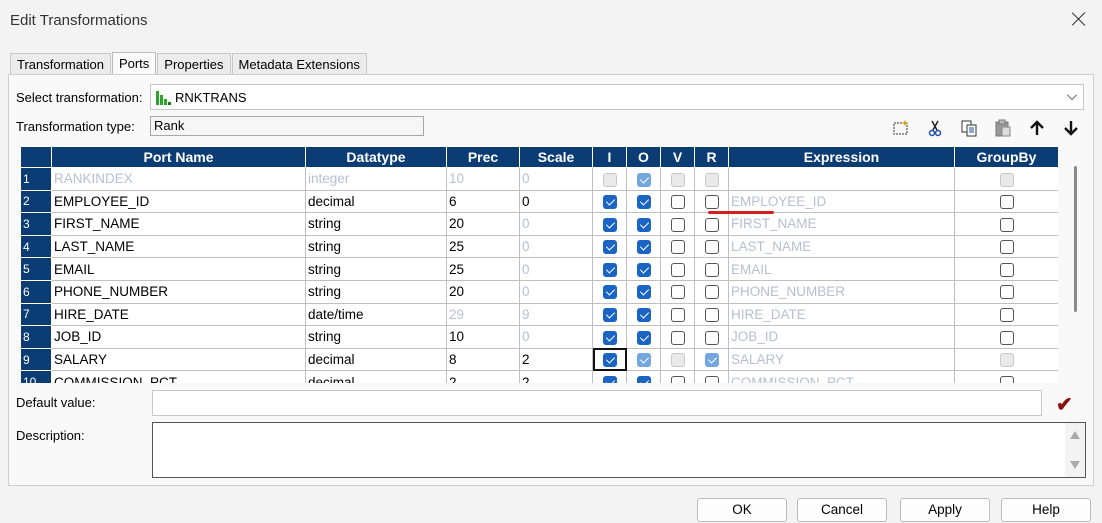  What do you see at coordinates (619, 450) in the screenshot?
I see `description-textarea` at bounding box center [619, 450].